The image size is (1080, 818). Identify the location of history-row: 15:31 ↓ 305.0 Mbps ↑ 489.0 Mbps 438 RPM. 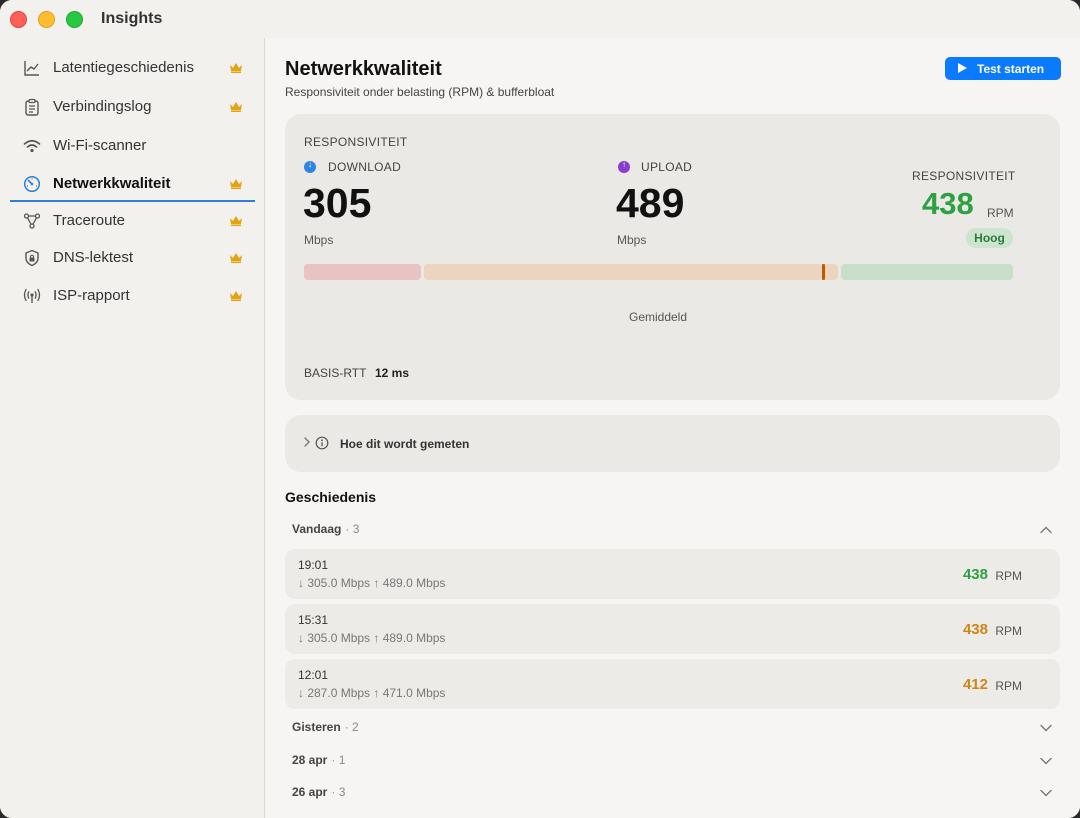
(672, 629).